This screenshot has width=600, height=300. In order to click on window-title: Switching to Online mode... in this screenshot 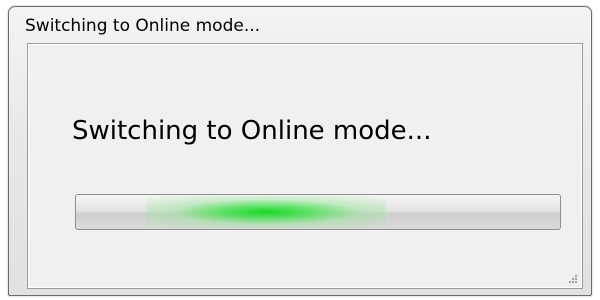, I will do `click(143, 26)`.